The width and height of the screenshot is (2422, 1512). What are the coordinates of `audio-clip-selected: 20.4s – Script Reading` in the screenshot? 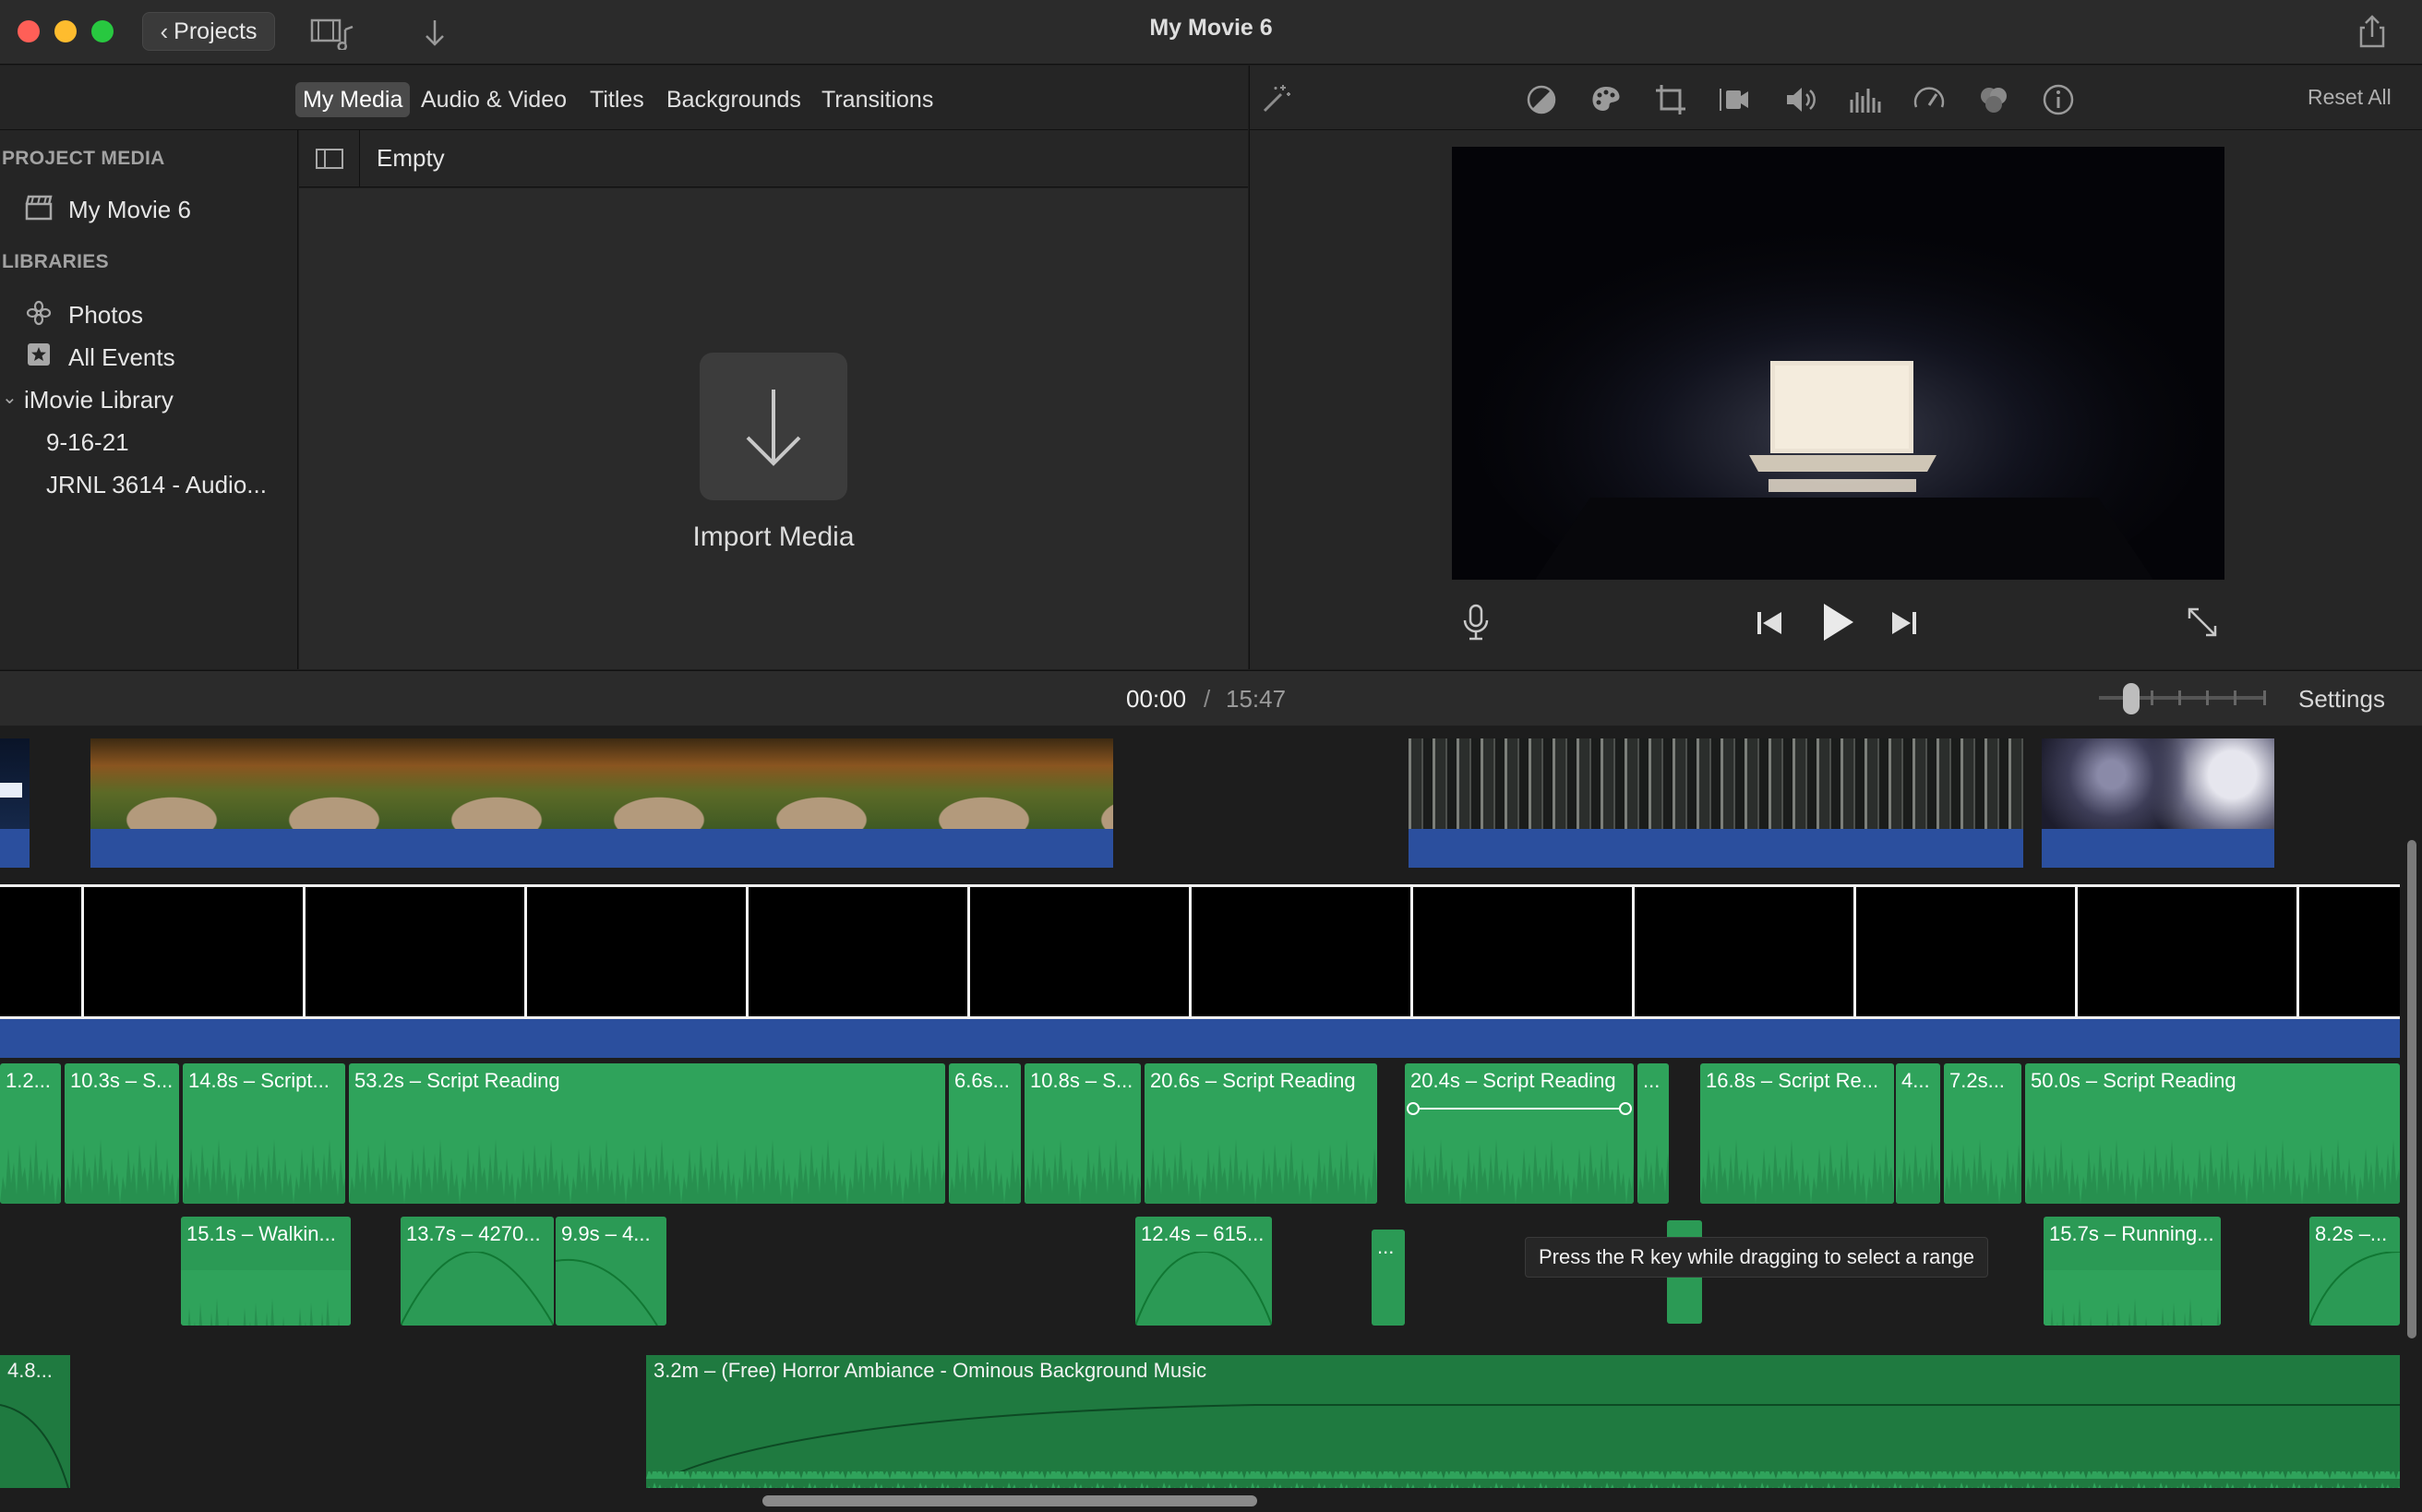 It's located at (1519, 1133).